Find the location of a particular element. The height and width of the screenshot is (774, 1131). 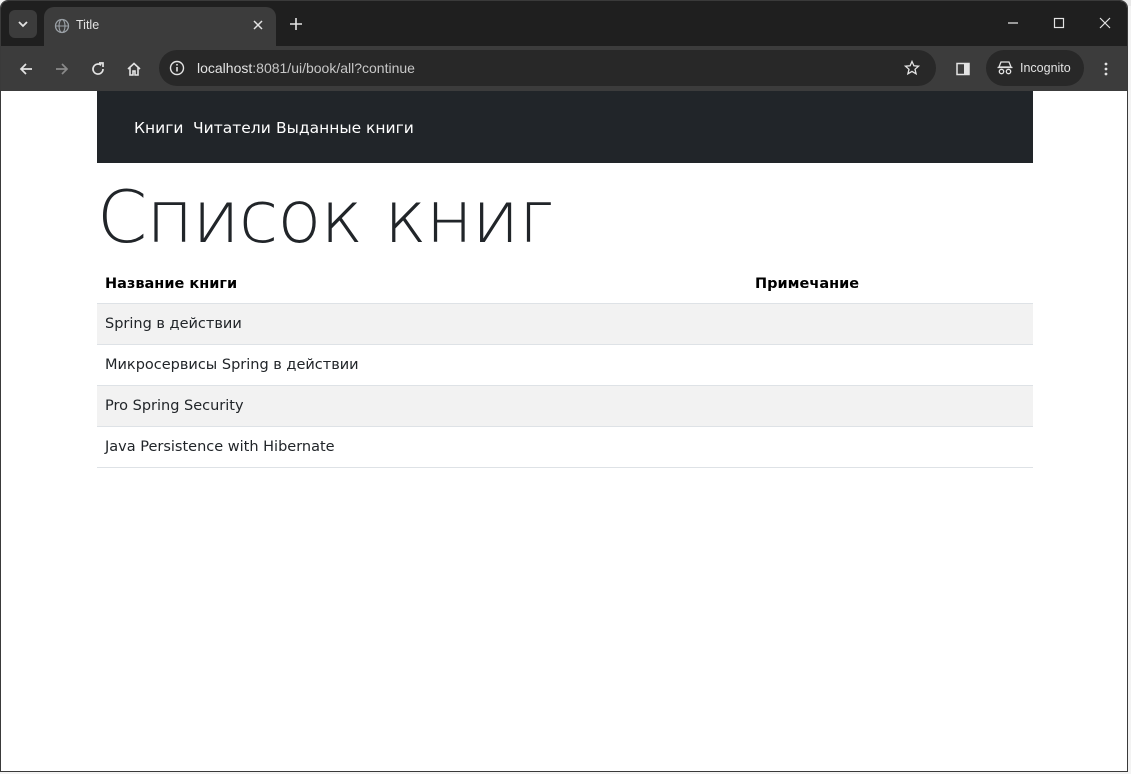

close-window-icon is located at coordinates (1105, 23).